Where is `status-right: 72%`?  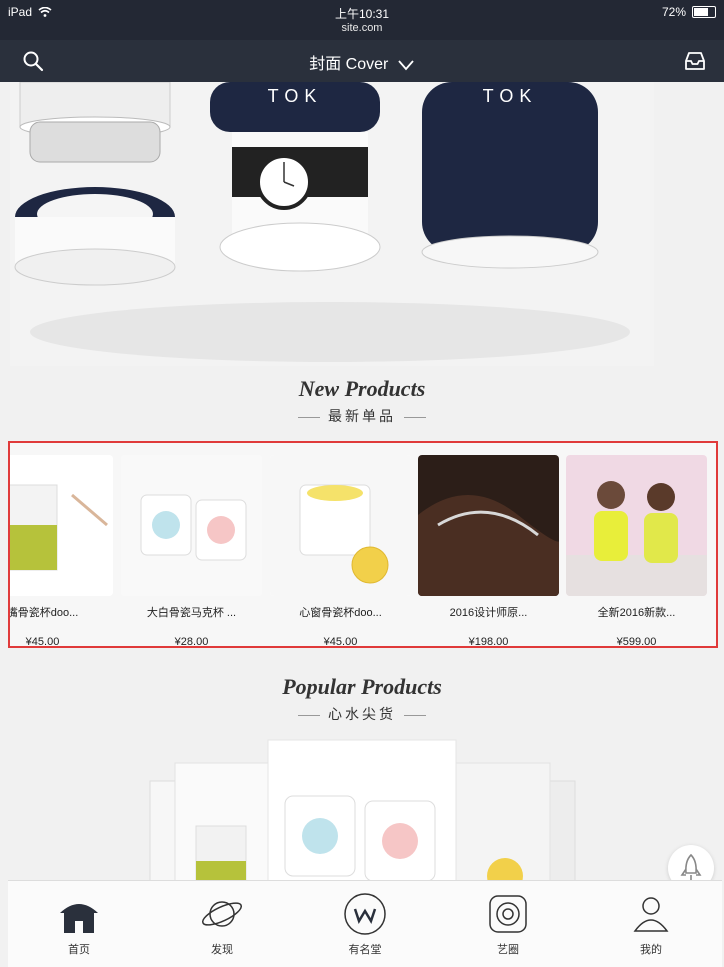
status-right: 72% is located at coordinates (689, 12).